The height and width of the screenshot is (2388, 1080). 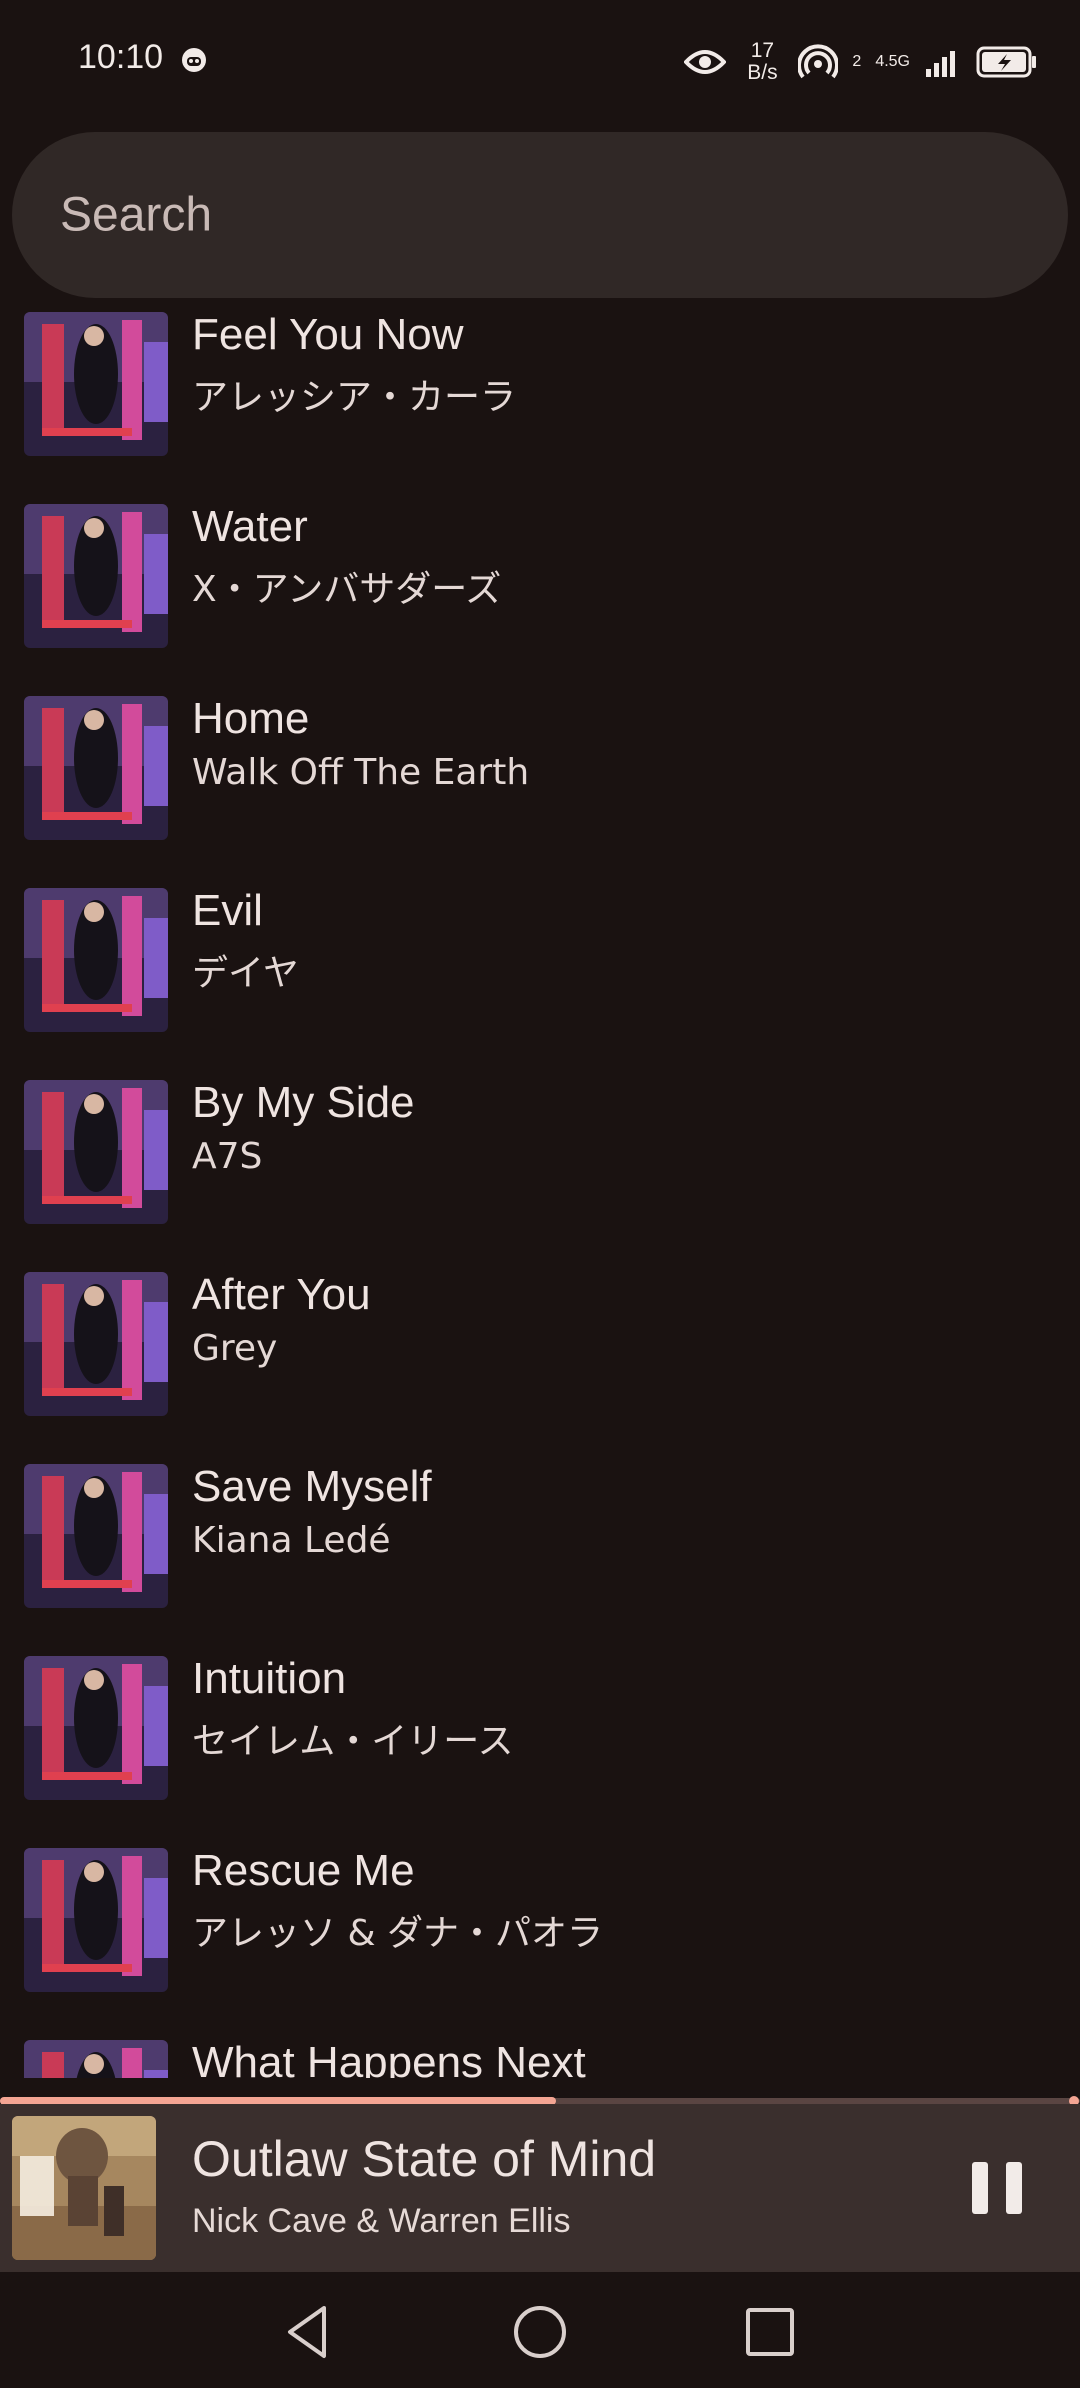 What do you see at coordinates (121, 57) in the screenshot?
I see `status-time: 10:10` at bounding box center [121, 57].